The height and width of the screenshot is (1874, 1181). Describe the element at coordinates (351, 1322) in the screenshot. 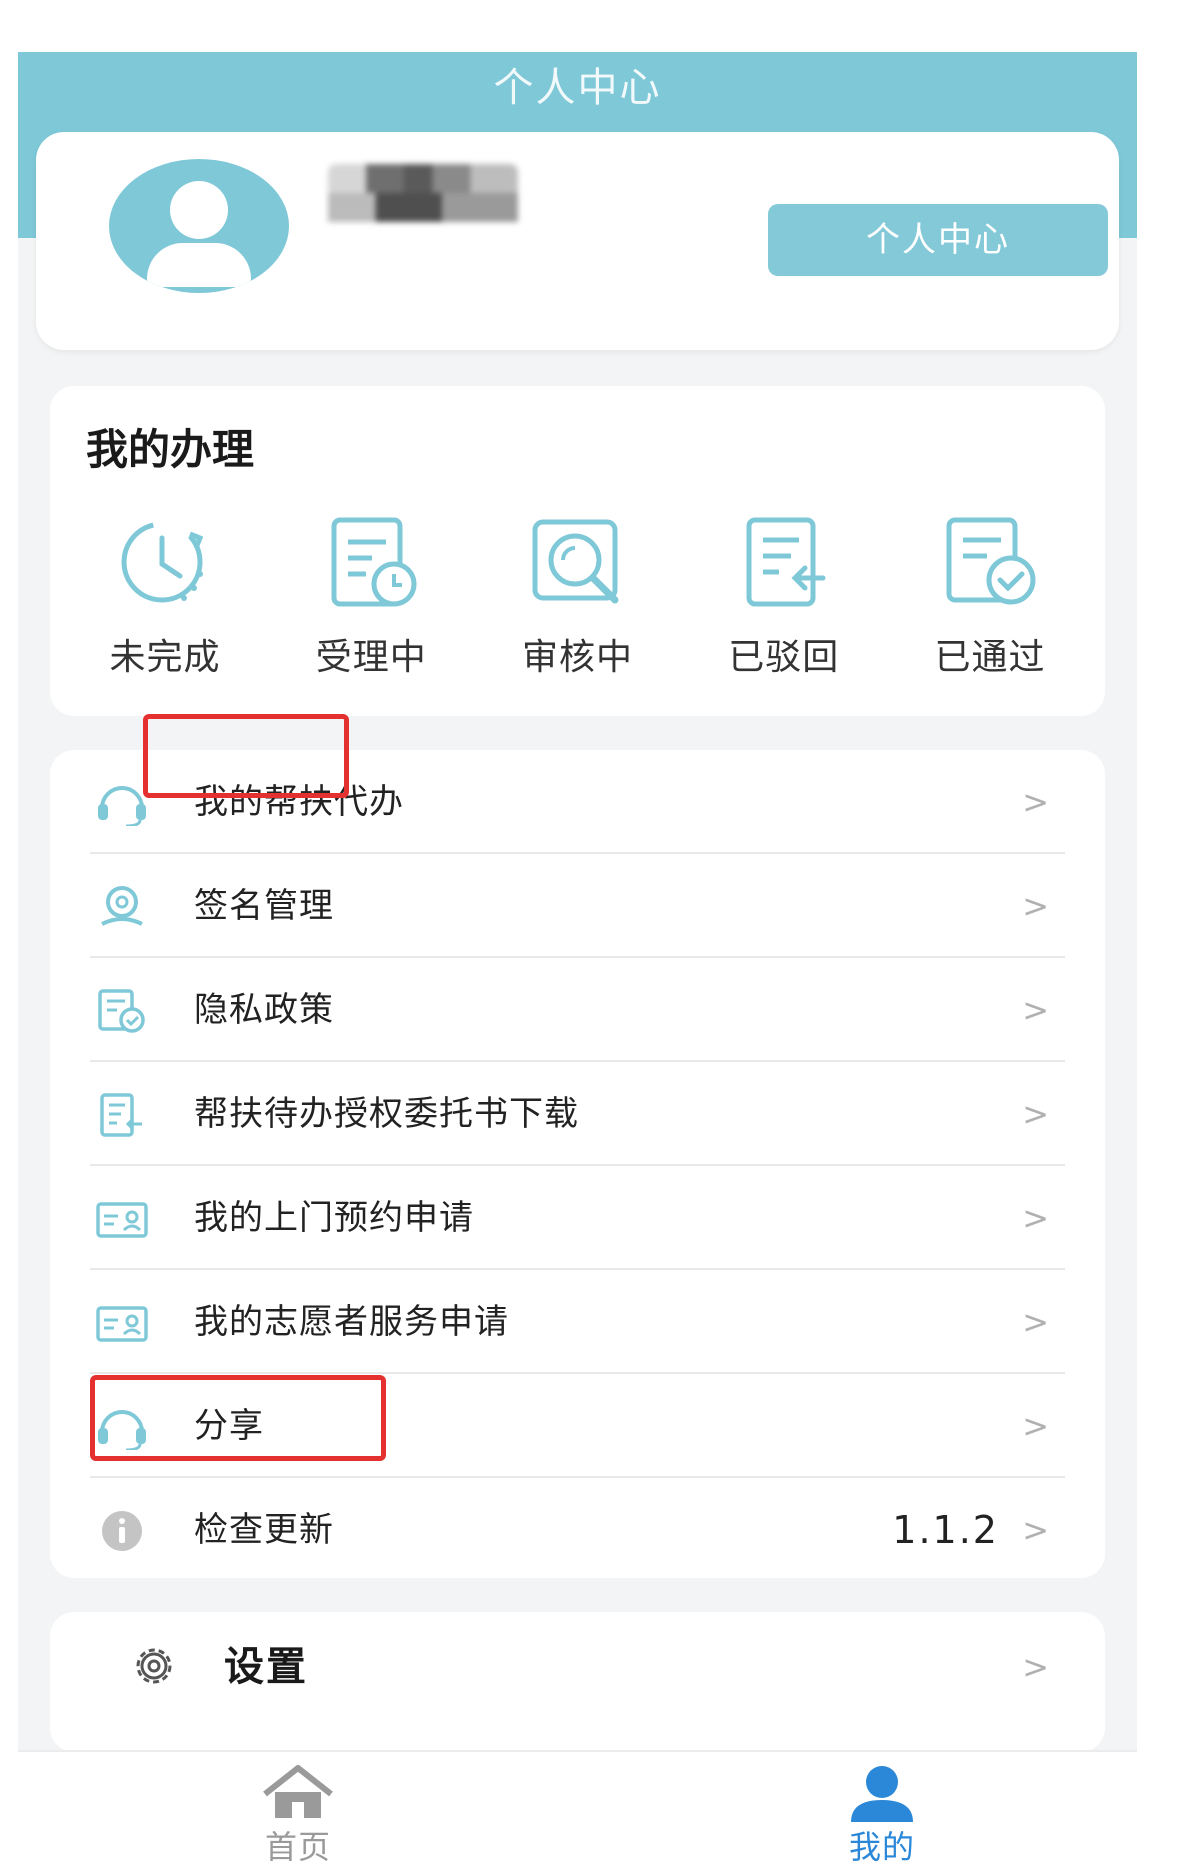

I see `menu-label: 我的志愿者服务申请` at that location.